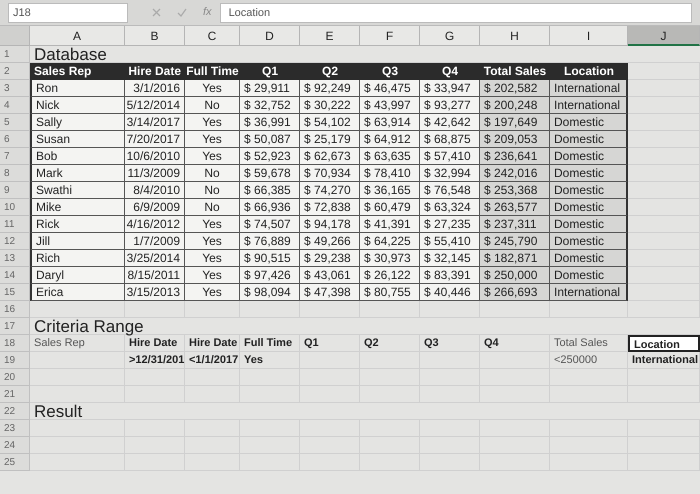 This screenshot has height=494, width=700. What do you see at coordinates (77, 36) in the screenshot?
I see `column-header: A` at bounding box center [77, 36].